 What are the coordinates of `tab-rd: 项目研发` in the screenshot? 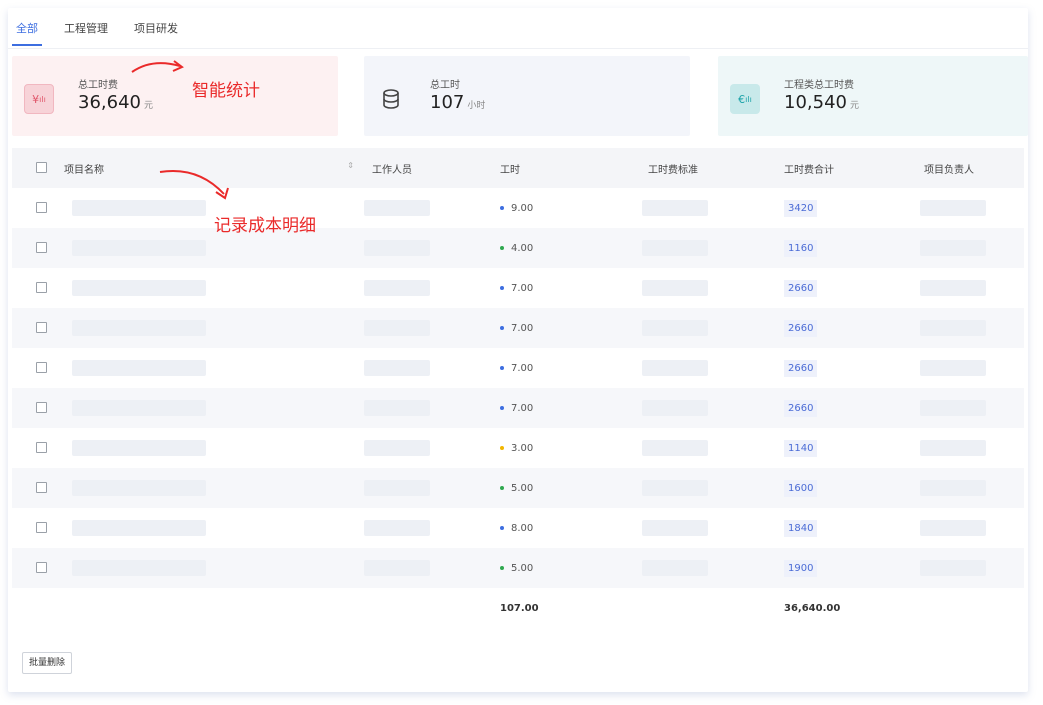 It's located at (156, 28).